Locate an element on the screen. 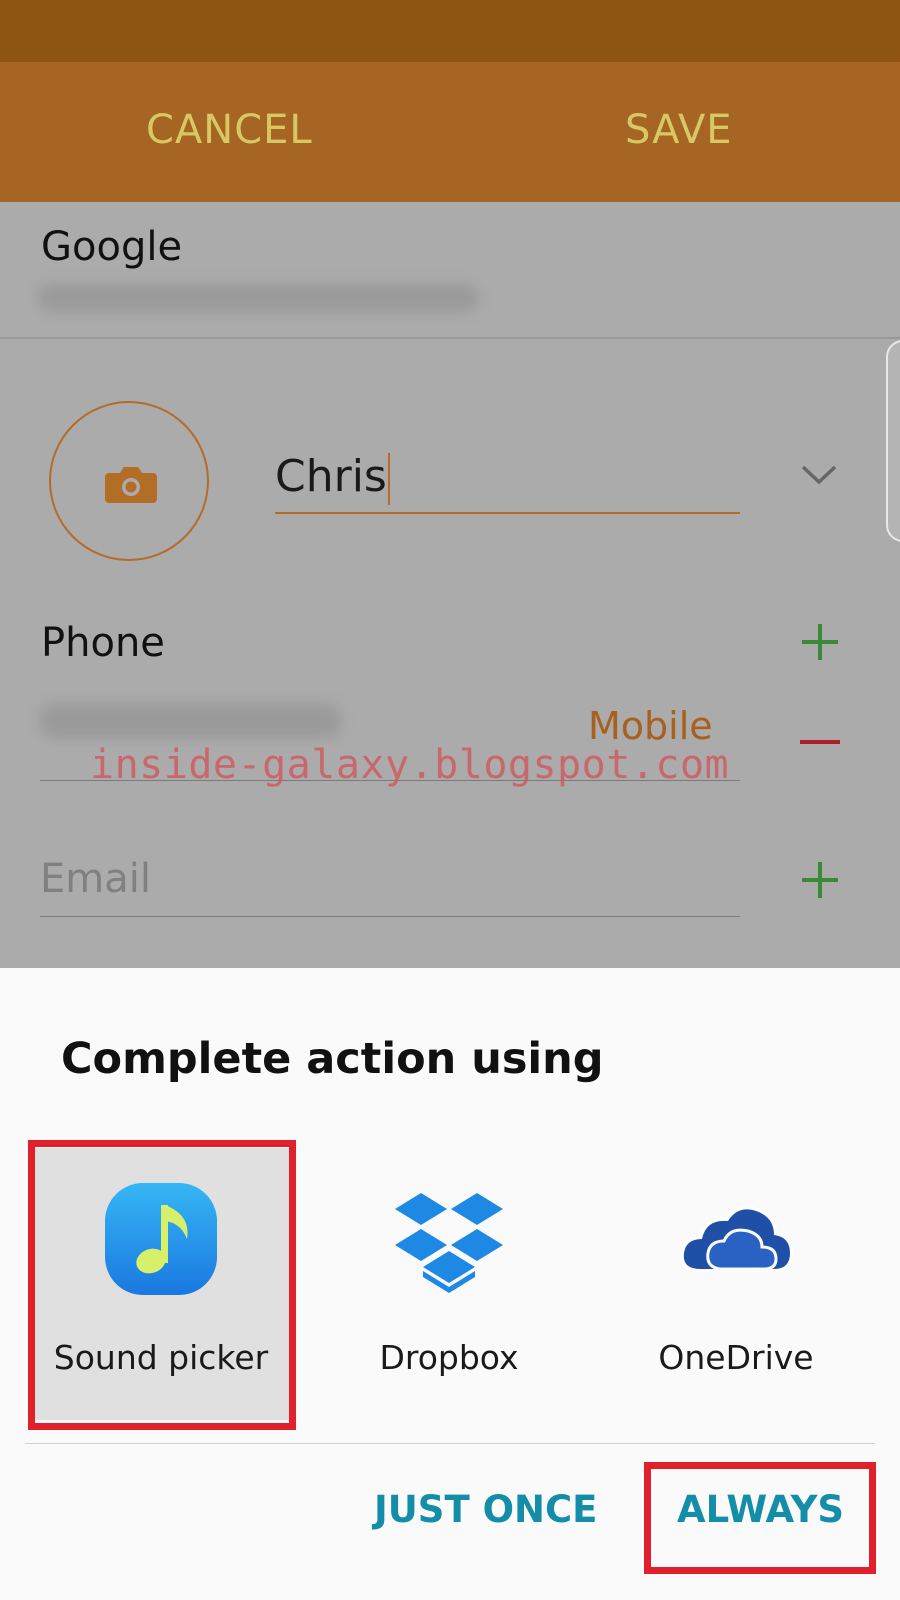 Image resolution: width=900 pixels, height=1600 pixels. just-once-button: JUST ONCE is located at coordinates (485, 1509).